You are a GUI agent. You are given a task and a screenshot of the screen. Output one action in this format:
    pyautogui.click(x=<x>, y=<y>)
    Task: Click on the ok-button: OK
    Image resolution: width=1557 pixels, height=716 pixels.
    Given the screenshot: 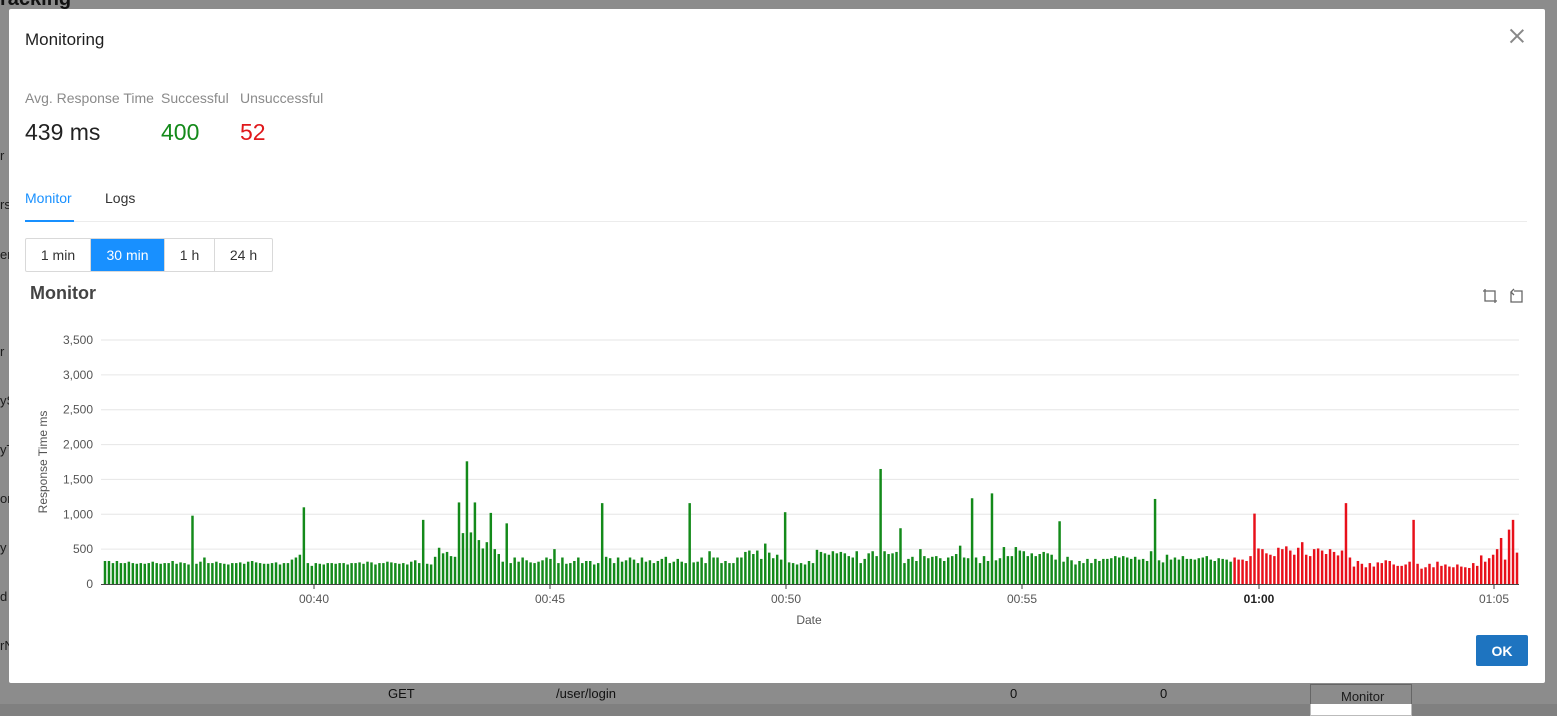 What is the action you would take?
    pyautogui.click(x=1502, y=650)
    